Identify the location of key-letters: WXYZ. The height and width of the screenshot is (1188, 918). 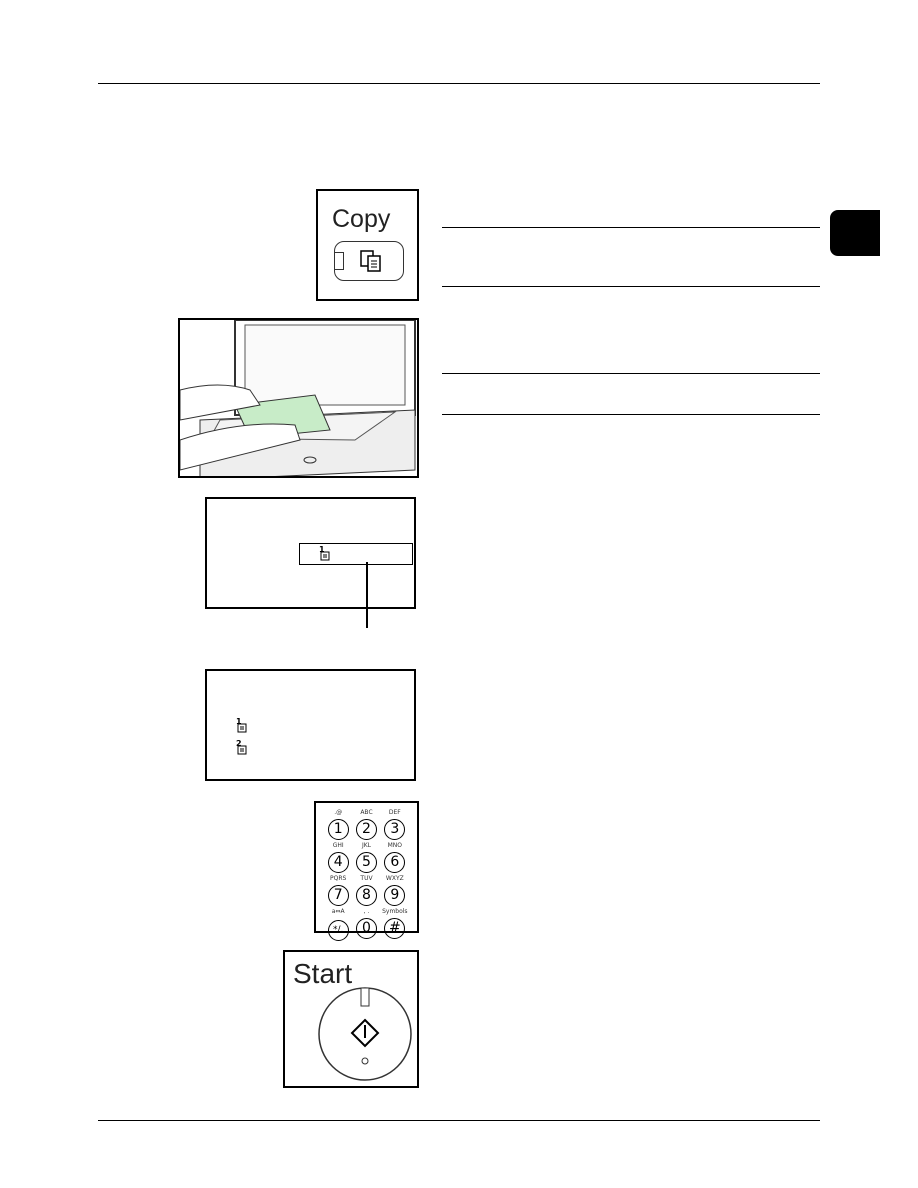
(394, 878).